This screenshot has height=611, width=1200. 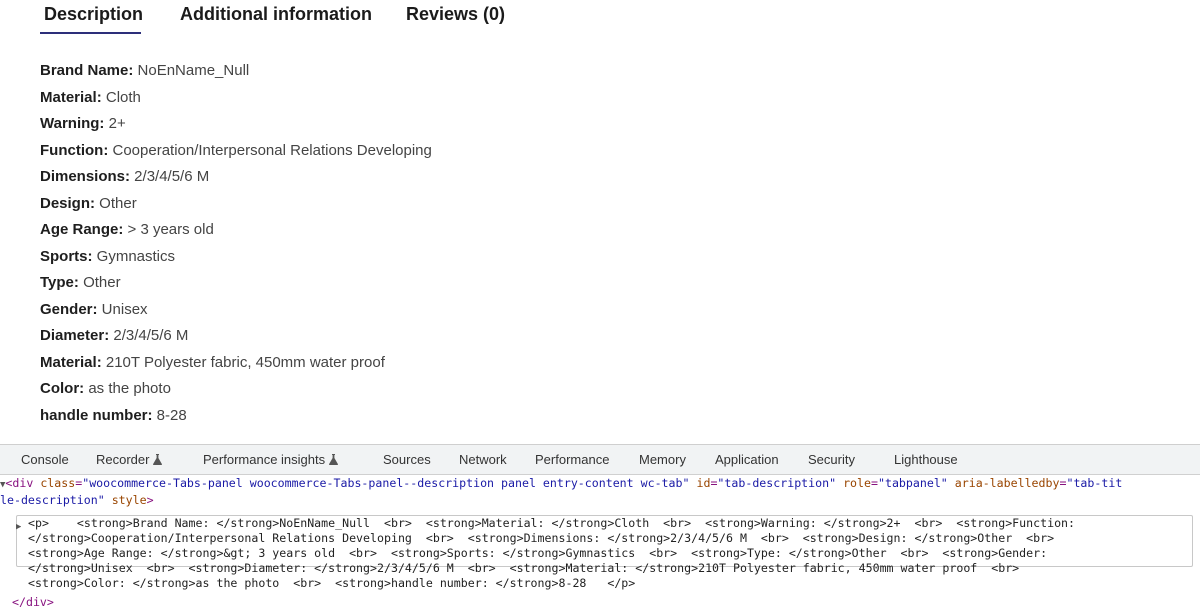 What do you see at coordinates (45, 460) in the screenshot?
I see `devtools-tab-console: Console` at bounding box center [45, 460].